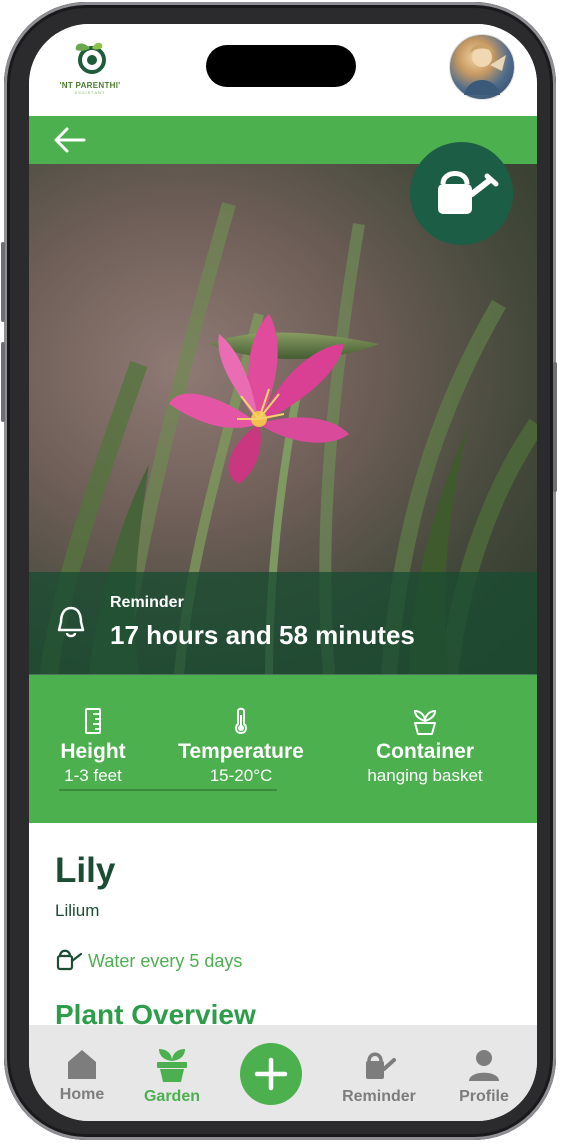  I want to click on nav-home: Home, so click(82, 1075).